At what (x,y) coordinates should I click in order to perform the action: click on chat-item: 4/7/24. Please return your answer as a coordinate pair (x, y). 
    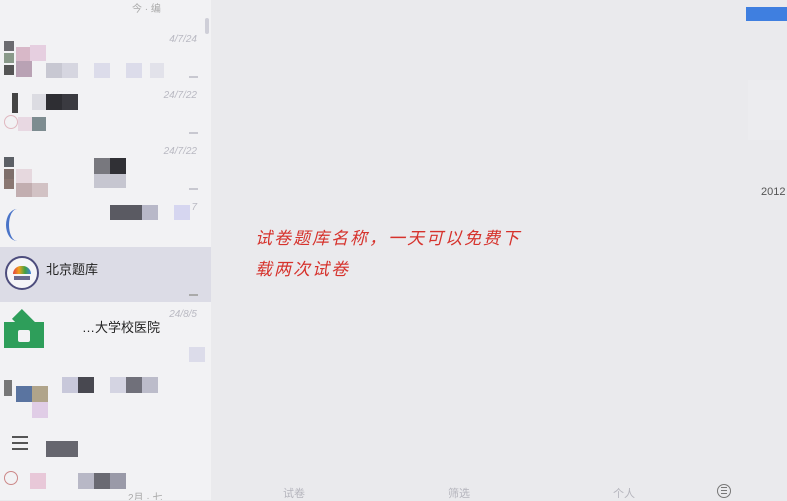
    Looking at the image, I should click on (105, 56).